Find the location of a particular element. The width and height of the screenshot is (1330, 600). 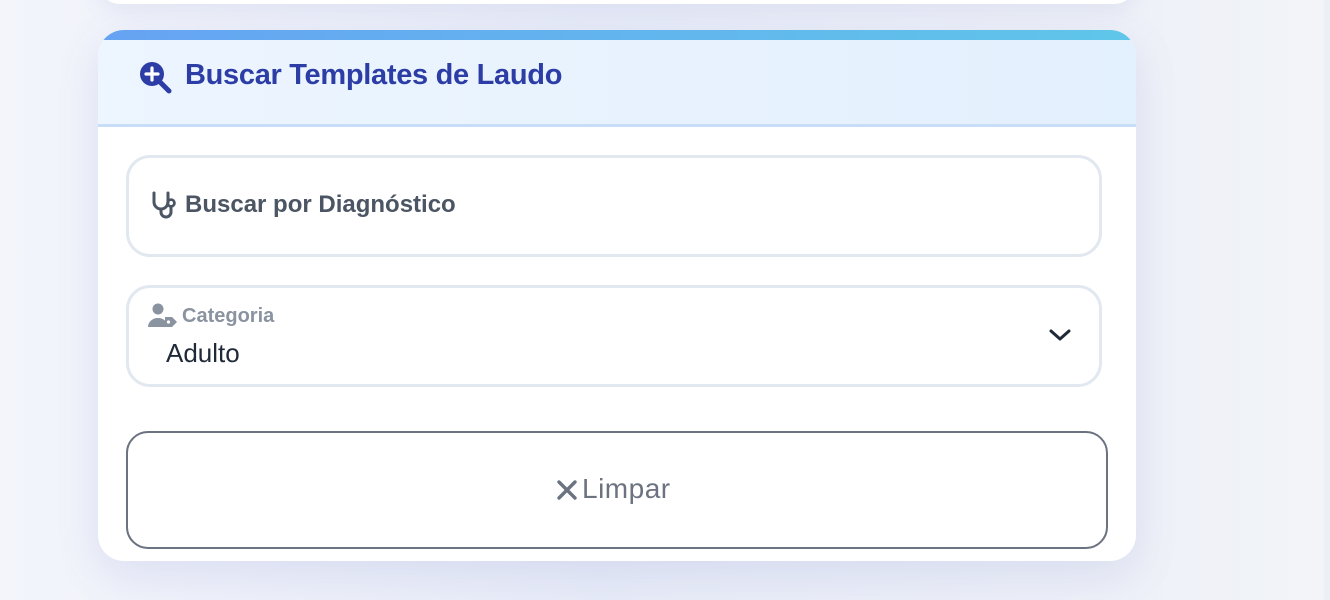

card-header: Buscar Templates de Laudo is located at coordinates (617, 83).